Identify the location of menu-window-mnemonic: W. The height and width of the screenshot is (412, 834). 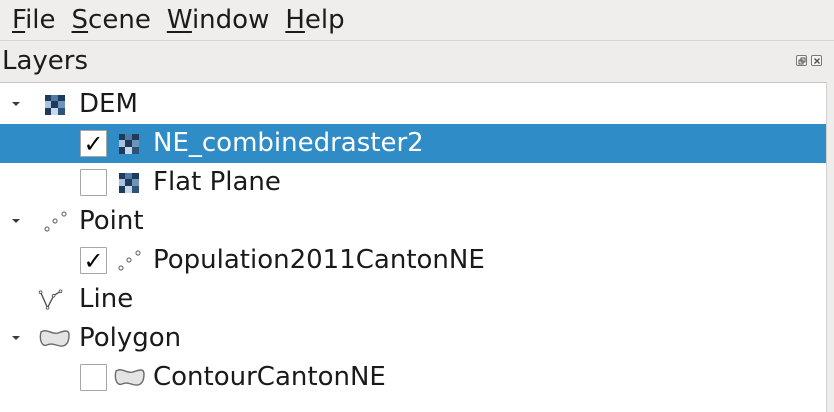
(179, 20).